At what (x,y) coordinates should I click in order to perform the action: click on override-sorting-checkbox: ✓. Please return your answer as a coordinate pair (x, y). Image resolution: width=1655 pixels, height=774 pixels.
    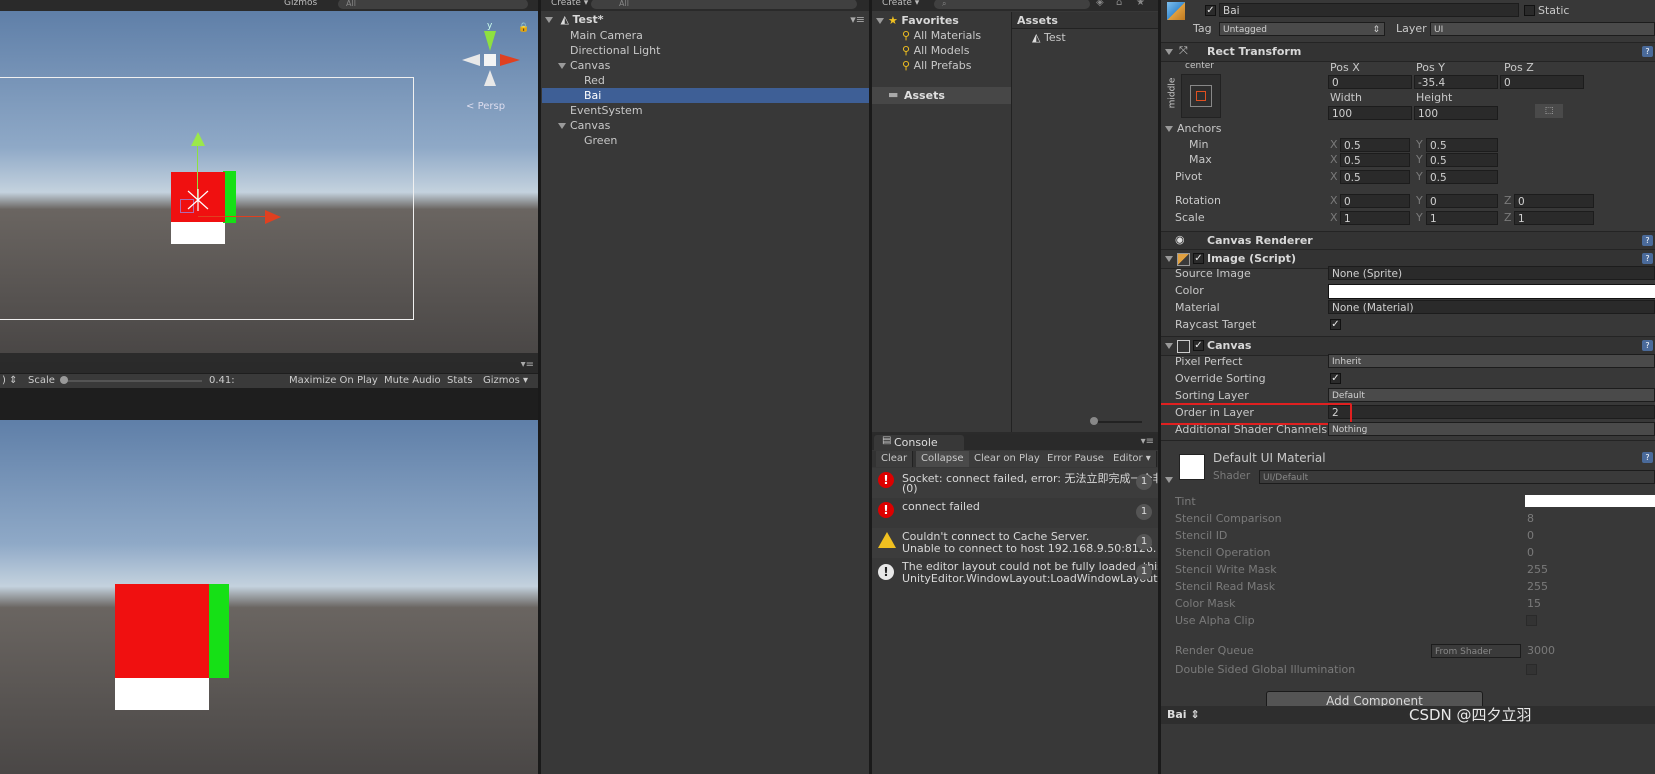
    Looking at the image, I should click on (1335, 378).